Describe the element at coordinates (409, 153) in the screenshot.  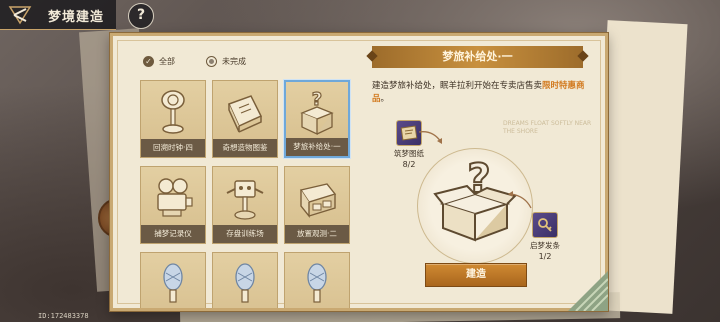
I see `material-name: 筑梦图纸` at that location.